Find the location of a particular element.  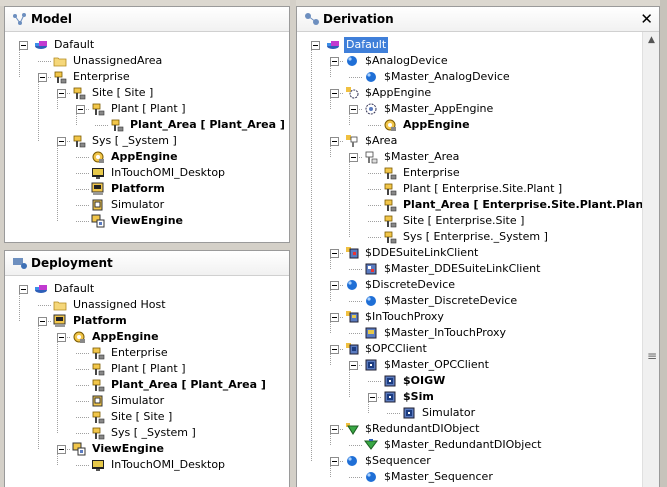

template-intouch-icon is located at coordinates (352, 317).